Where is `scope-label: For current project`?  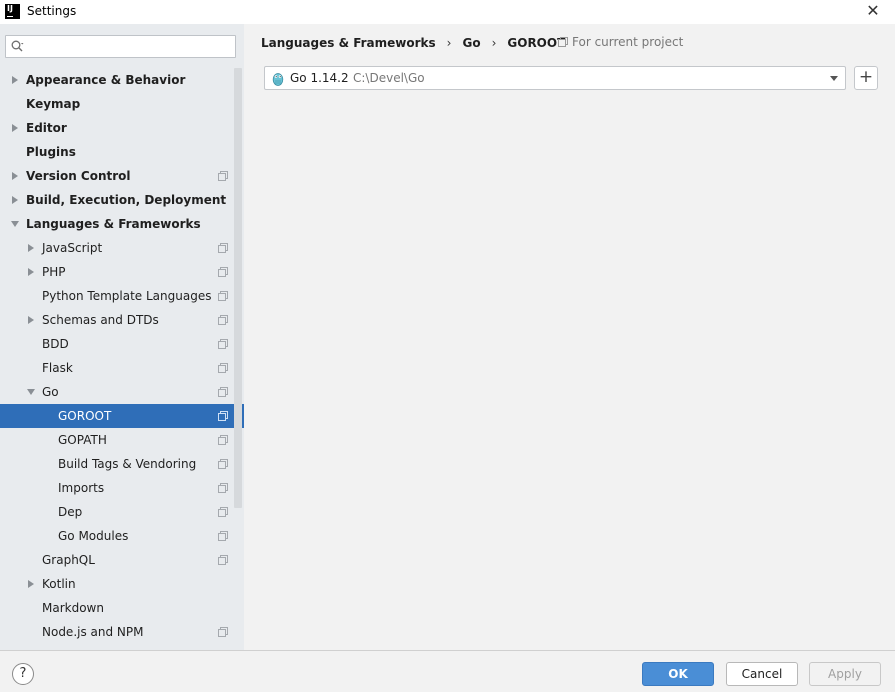
scope-label: For current project is located at coordinates (628, 42).